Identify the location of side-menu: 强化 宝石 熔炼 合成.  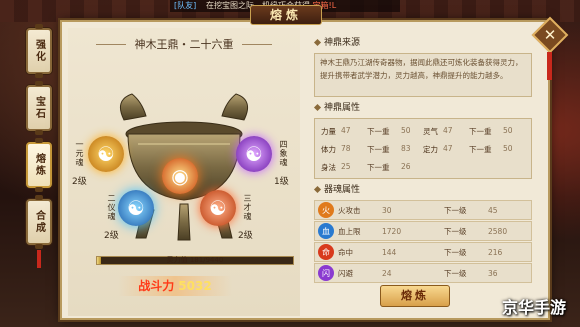
(41, 140).